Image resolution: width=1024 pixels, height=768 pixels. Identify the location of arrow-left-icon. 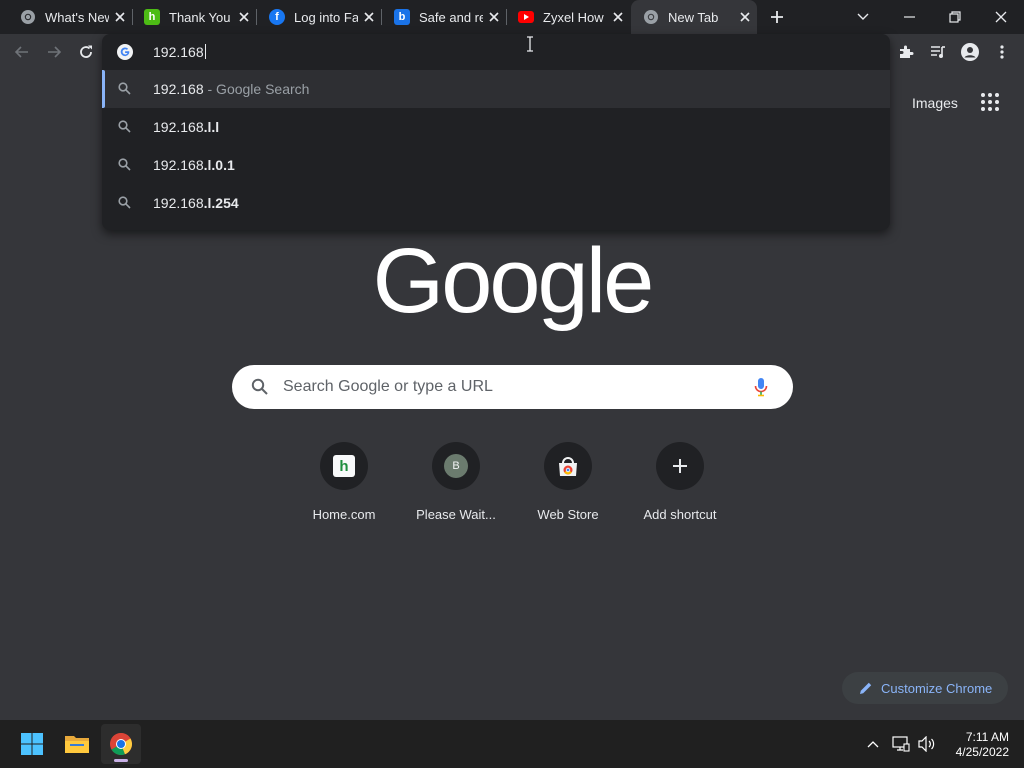
(21, 52).